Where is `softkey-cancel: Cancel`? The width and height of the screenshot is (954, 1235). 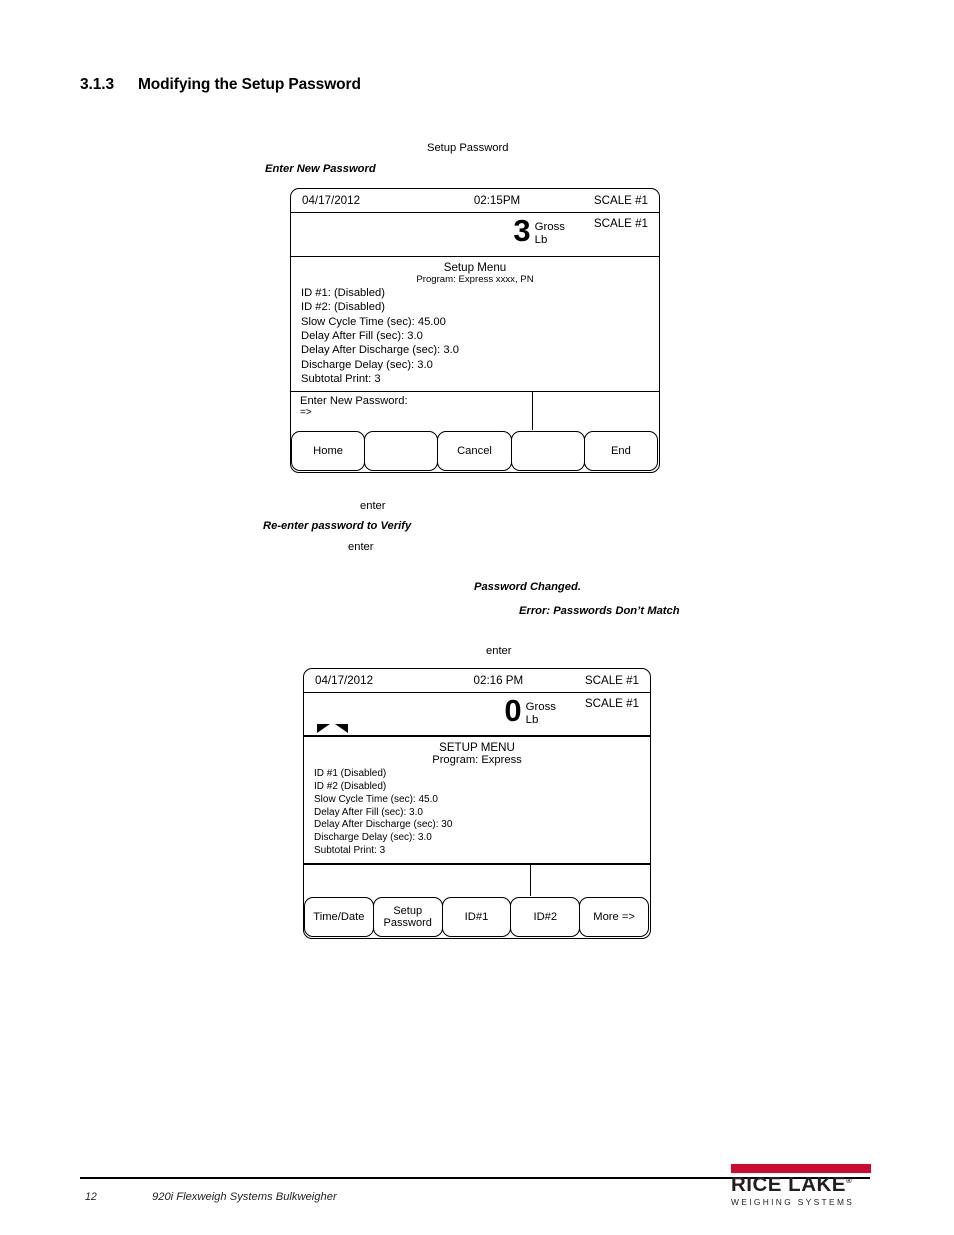
softkey-cancel: Cancel is located at coordinates (474, 451).